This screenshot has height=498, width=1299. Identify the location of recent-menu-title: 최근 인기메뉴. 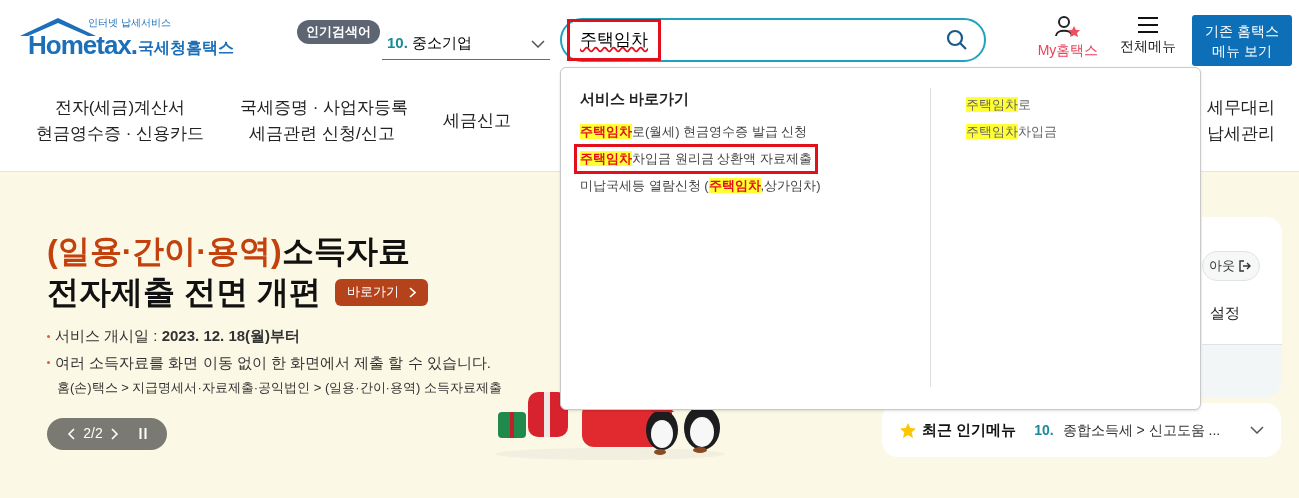
(969, 429).